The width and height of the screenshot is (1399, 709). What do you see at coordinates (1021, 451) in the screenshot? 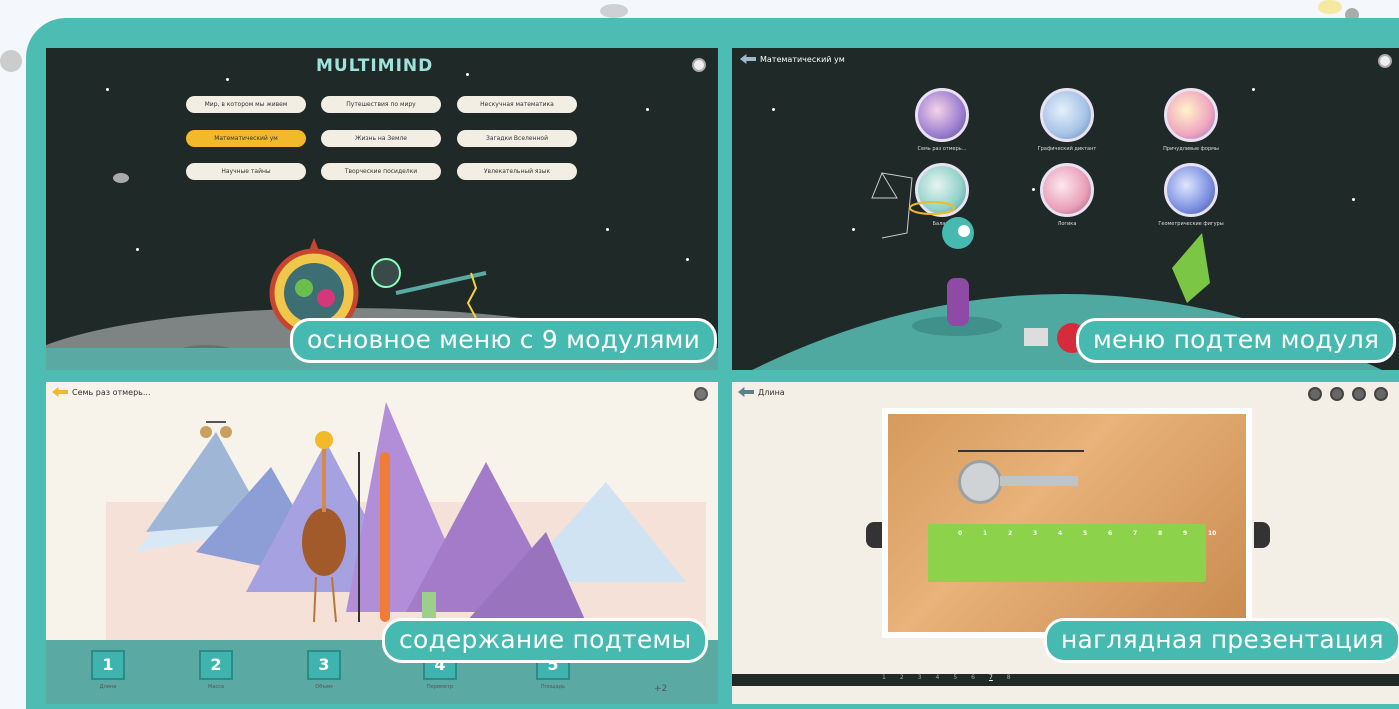
I see `measure-line` at bounding box center [1021, 451].